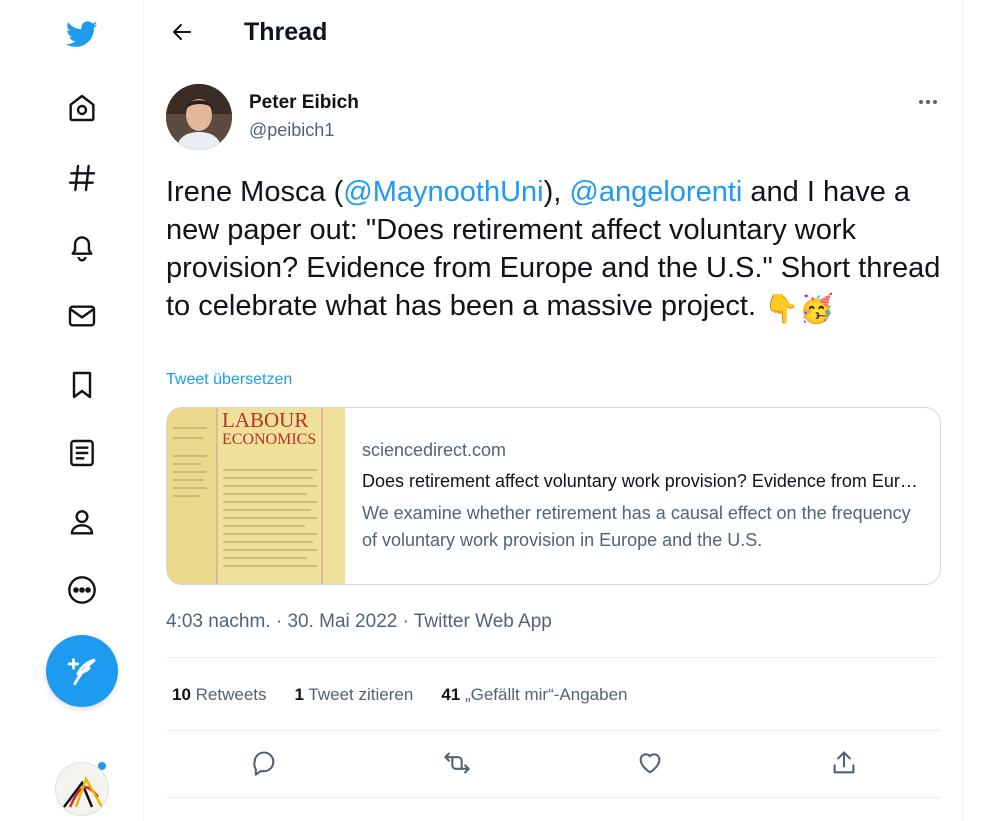 The width and height of the screenshot is (1000, 821). What do you see at coordinates (299, 694) in the screenshot?
I see `quotes-count: 1` at bounding box center [299, 694].